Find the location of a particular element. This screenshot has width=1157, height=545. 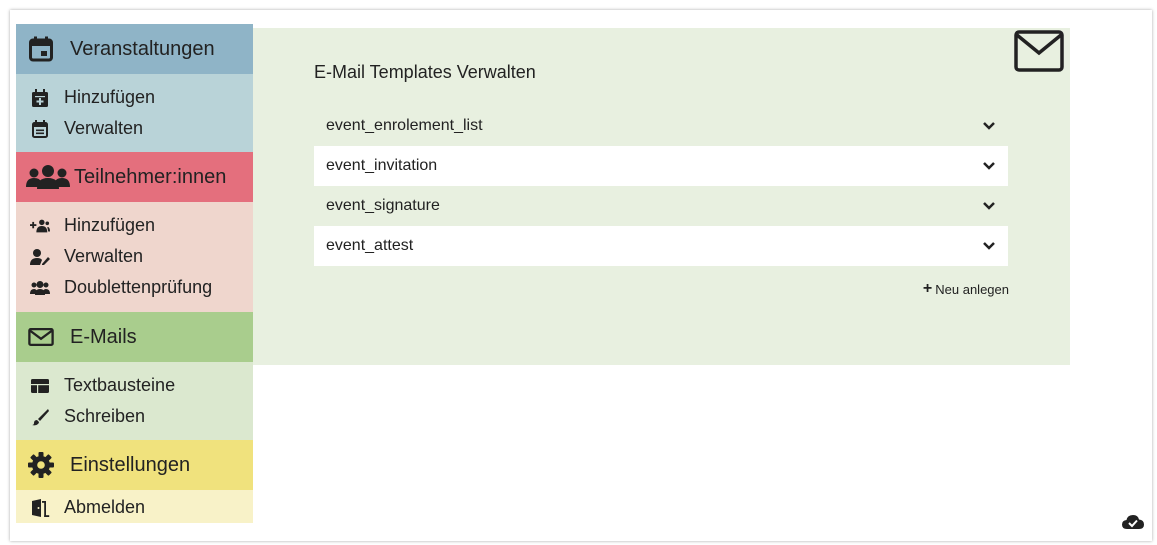

new-template-label: Neu anlegen is located at coordinates (972, 289).